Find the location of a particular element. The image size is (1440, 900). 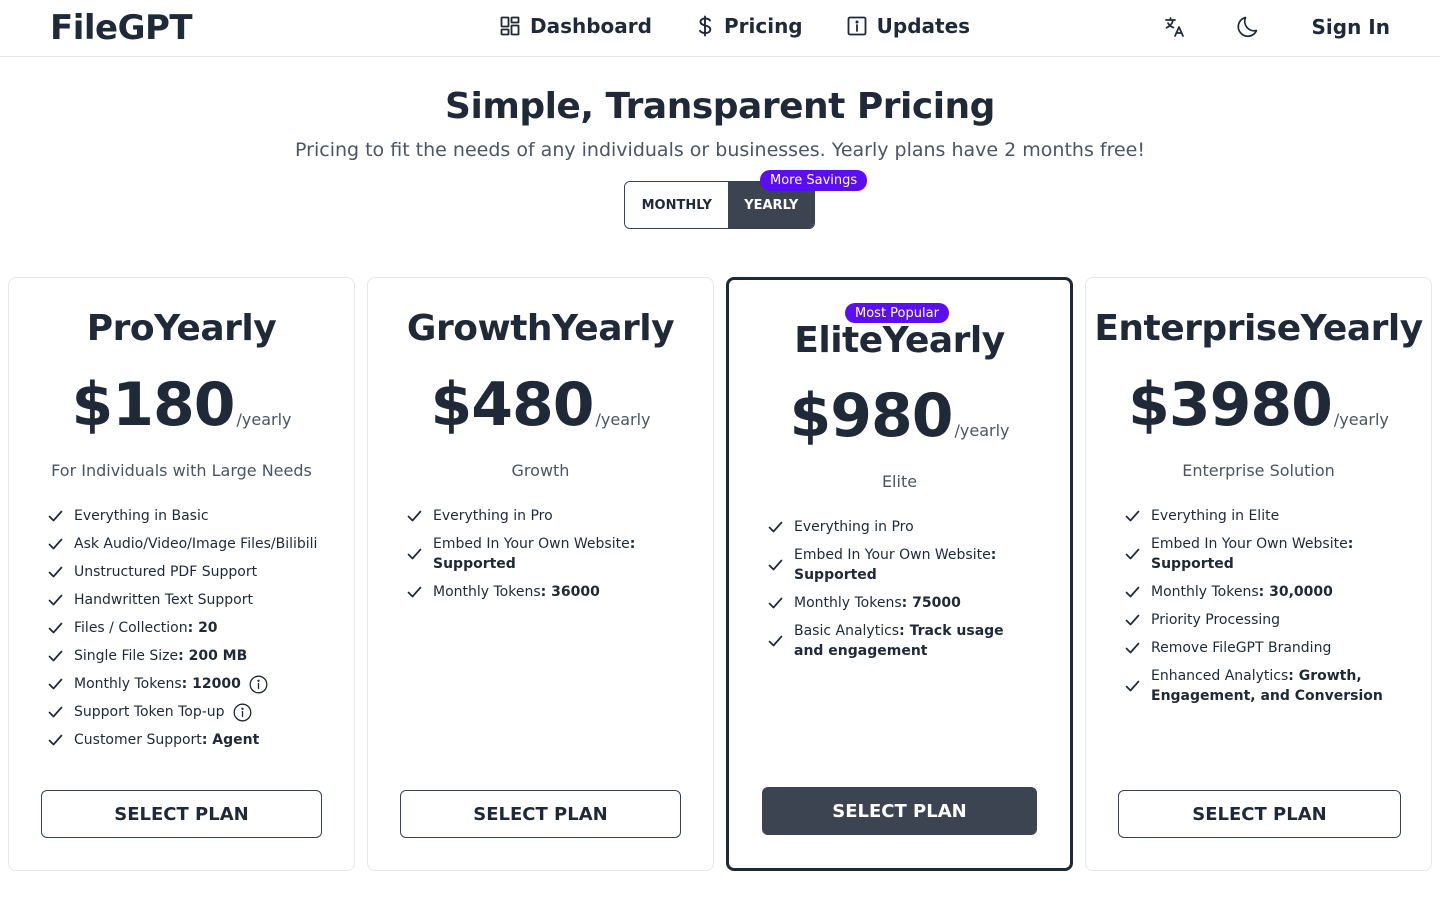

list-item: Customer Support: Agent is located at coordinates (193, 740).